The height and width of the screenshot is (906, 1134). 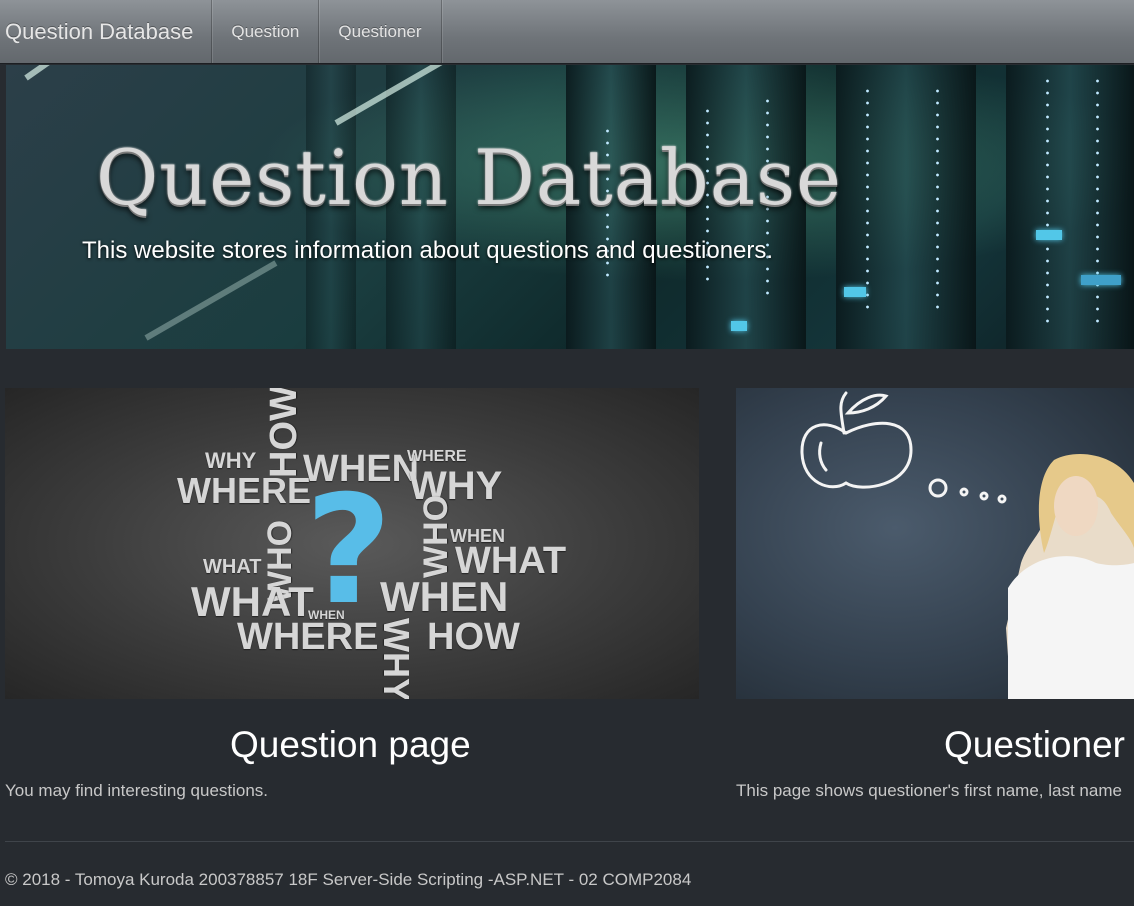 What do you see at coordinates (967, 545) in the screenshot?
I see `apple-thought-icon` at bounding box center [967, 545].